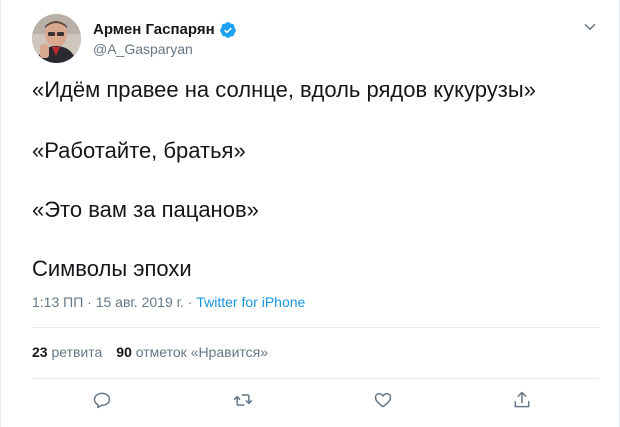  I want to click on display-name: Армен Гаспарян, so click(154, 30).